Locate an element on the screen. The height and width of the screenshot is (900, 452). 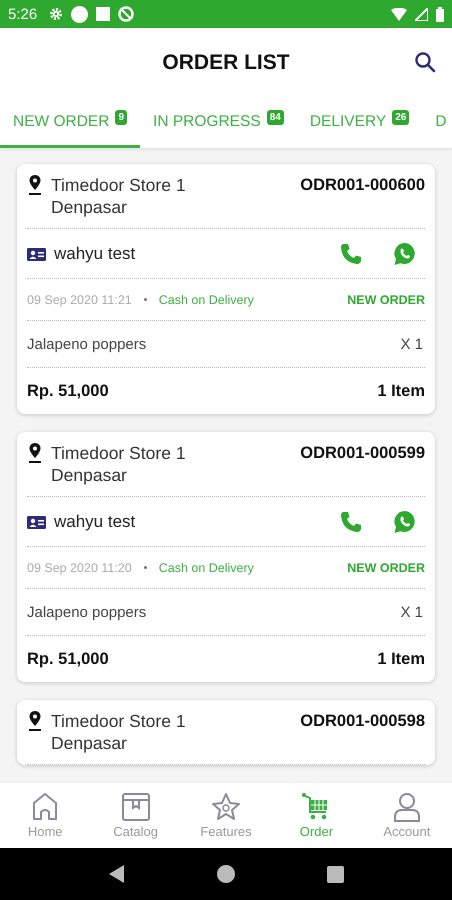
count-badge: 9 is located at coordinates (121, 117).